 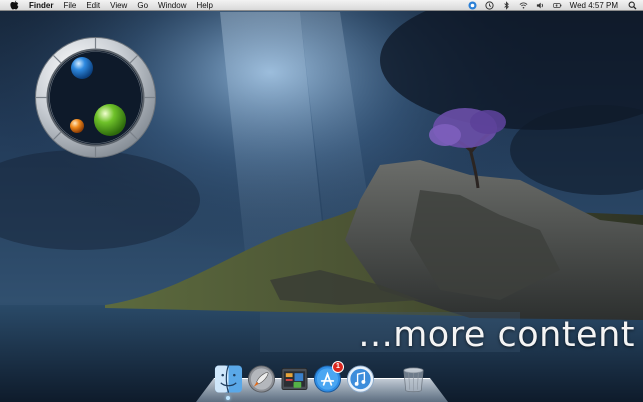 I want to click on dock-trash, so click(x=413, y=379).